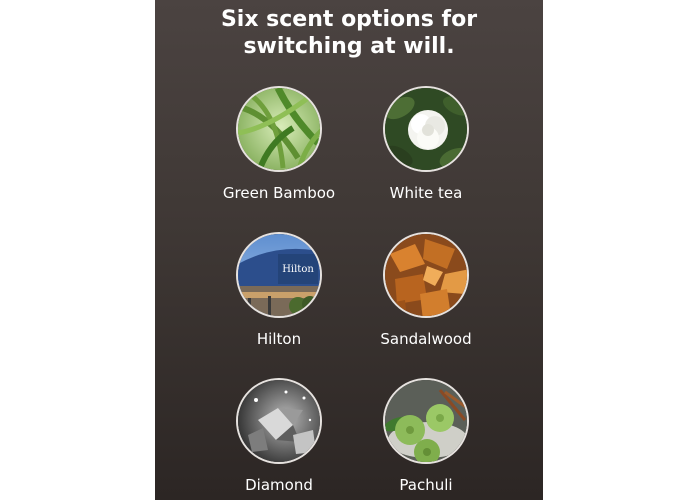 The image size is (700, 500). I want to click on scent-label: Diamond, so click(279, 485).